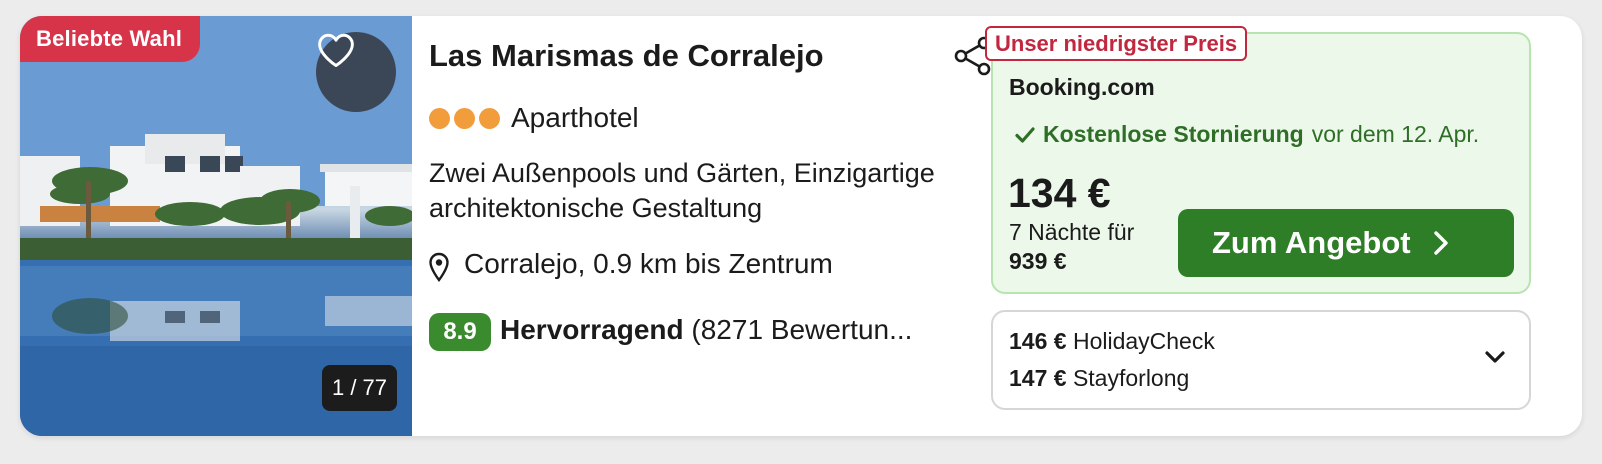  Describe the element at coordinates (460, 332) in the screenshot. I see `rating-score-badge: 8.9` at that location.